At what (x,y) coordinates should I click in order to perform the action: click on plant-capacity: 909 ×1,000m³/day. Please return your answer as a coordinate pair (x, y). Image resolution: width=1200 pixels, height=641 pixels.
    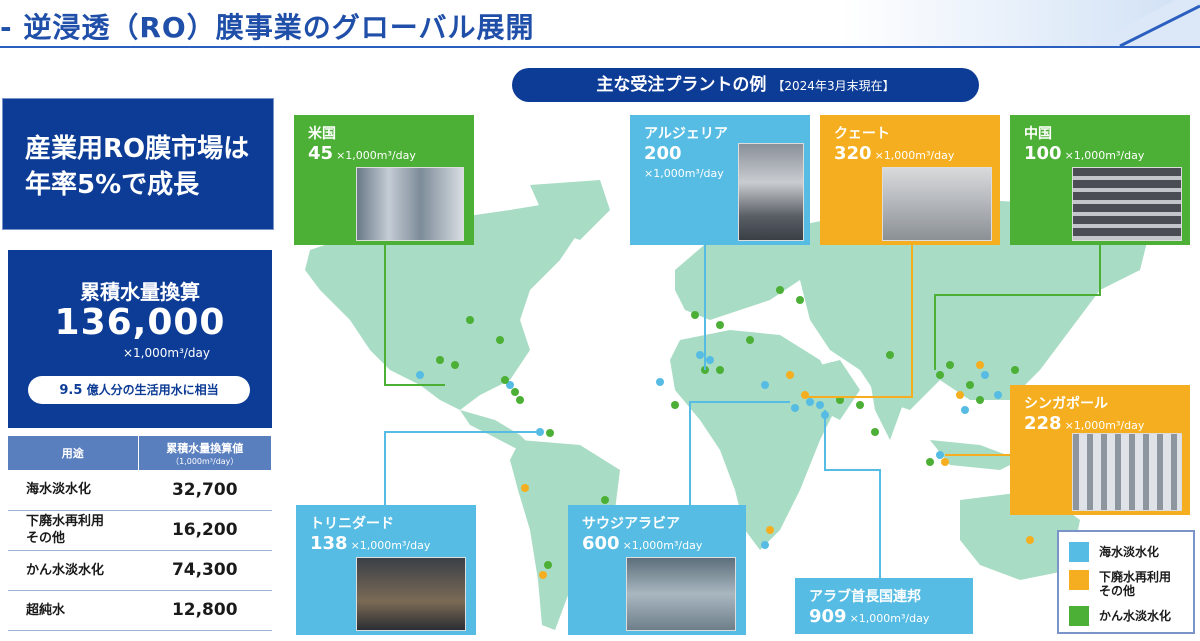
    Looking at the image, I should click on (869, 616).